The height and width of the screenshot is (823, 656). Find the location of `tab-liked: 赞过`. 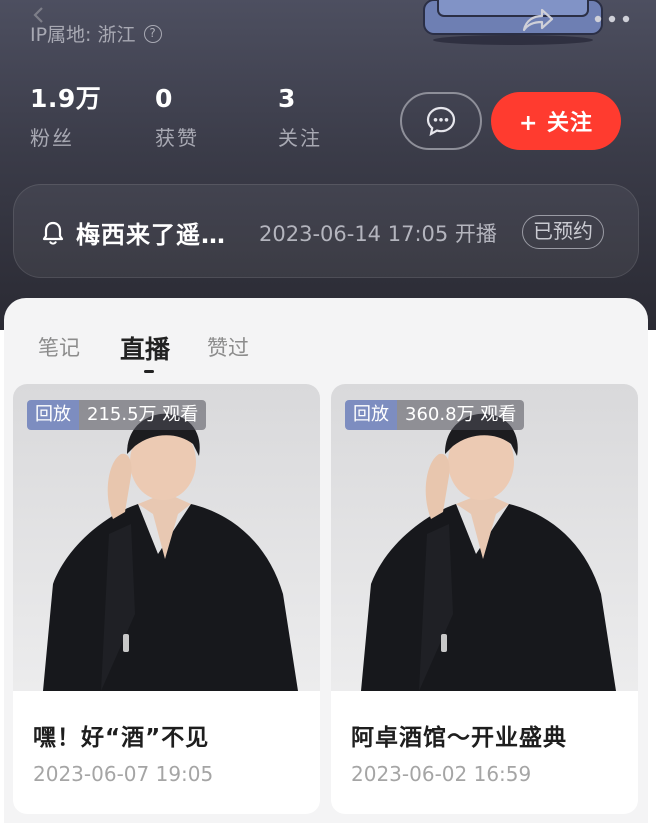

tab-liked: 赞过 is located at coordinates (228, 347).